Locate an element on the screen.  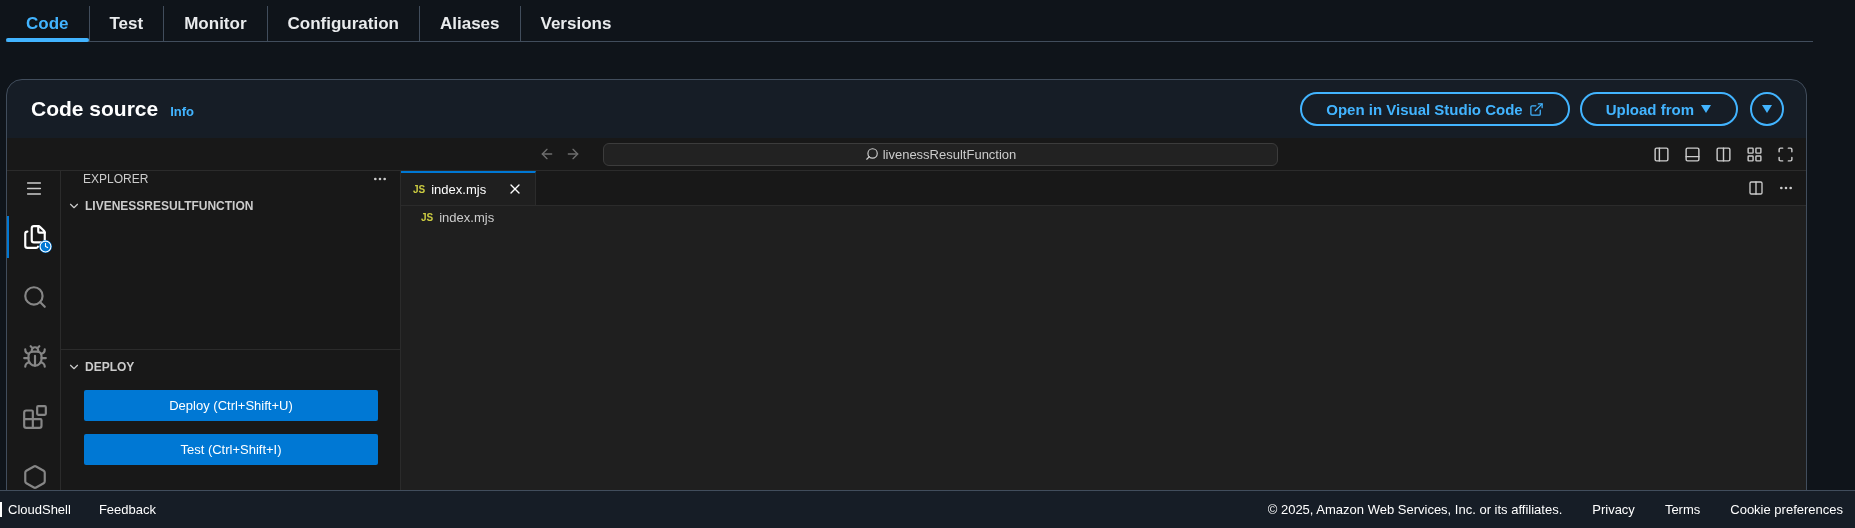
external-link-icon is located at coordinates (1536, 109).